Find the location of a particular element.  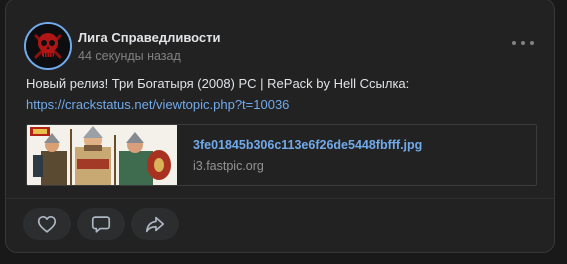

attachment-filename: 3fe01845b306c113e6f26de5448fbfff.jpg is located at coordinates (307, 145).